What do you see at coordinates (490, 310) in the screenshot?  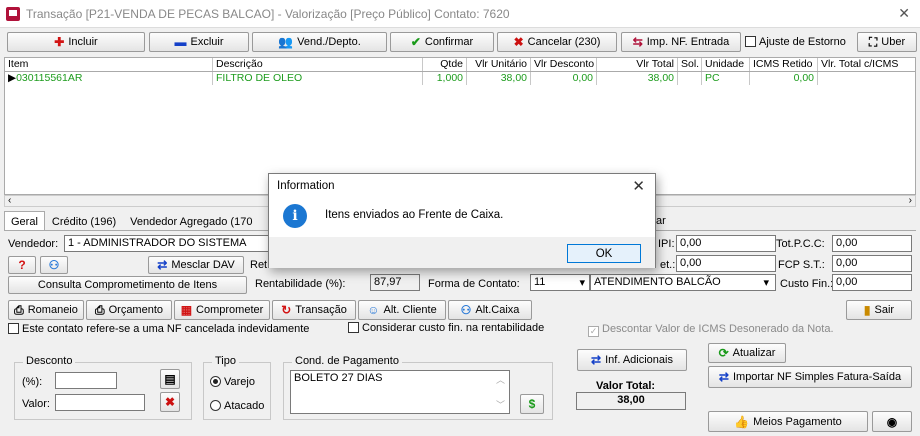 I see `alt-caixa-button: ⚇ Alt.Caixa` at bounding box center [490, 310].